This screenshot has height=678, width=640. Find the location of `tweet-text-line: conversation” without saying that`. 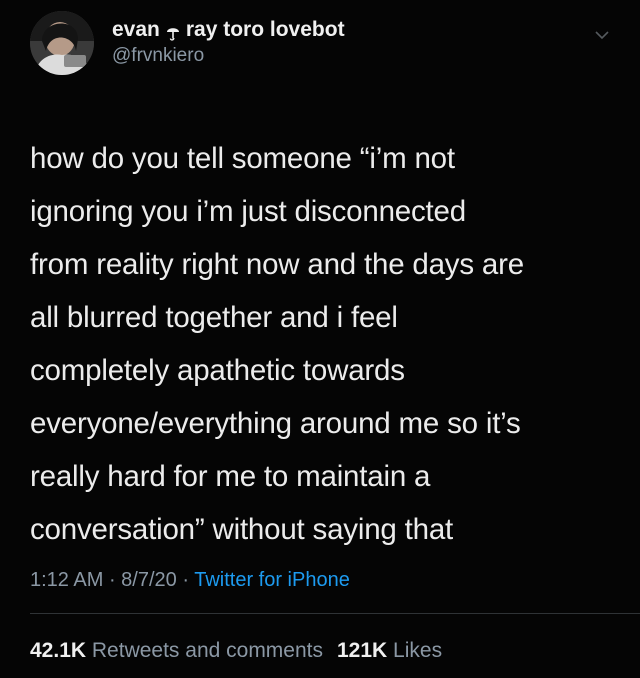

tweet-text-line: conversation” without saying that is located at coordinates (242, 529).